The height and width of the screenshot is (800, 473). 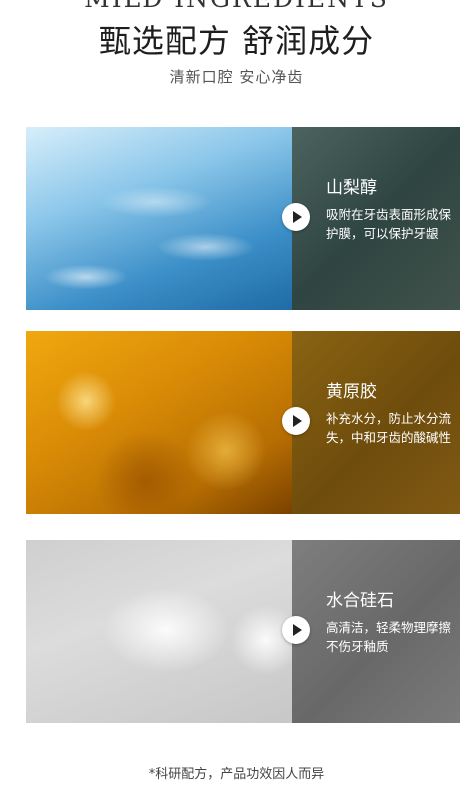 I want to click on ingredient-image-silica-powder, so click(x=159, y=631).